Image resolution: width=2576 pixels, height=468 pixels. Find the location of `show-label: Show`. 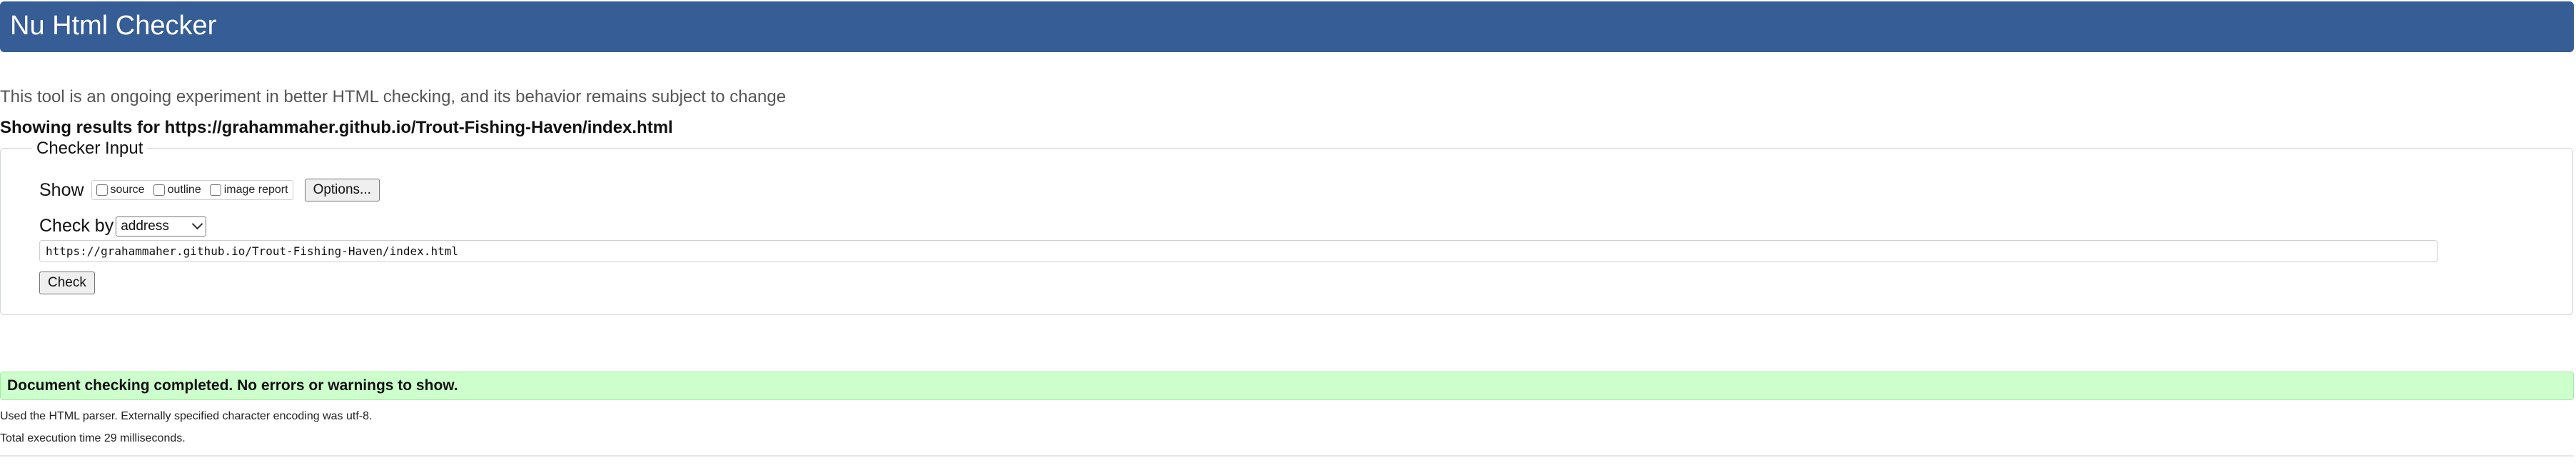

show-label: Show is located at coordinates (61, 189).